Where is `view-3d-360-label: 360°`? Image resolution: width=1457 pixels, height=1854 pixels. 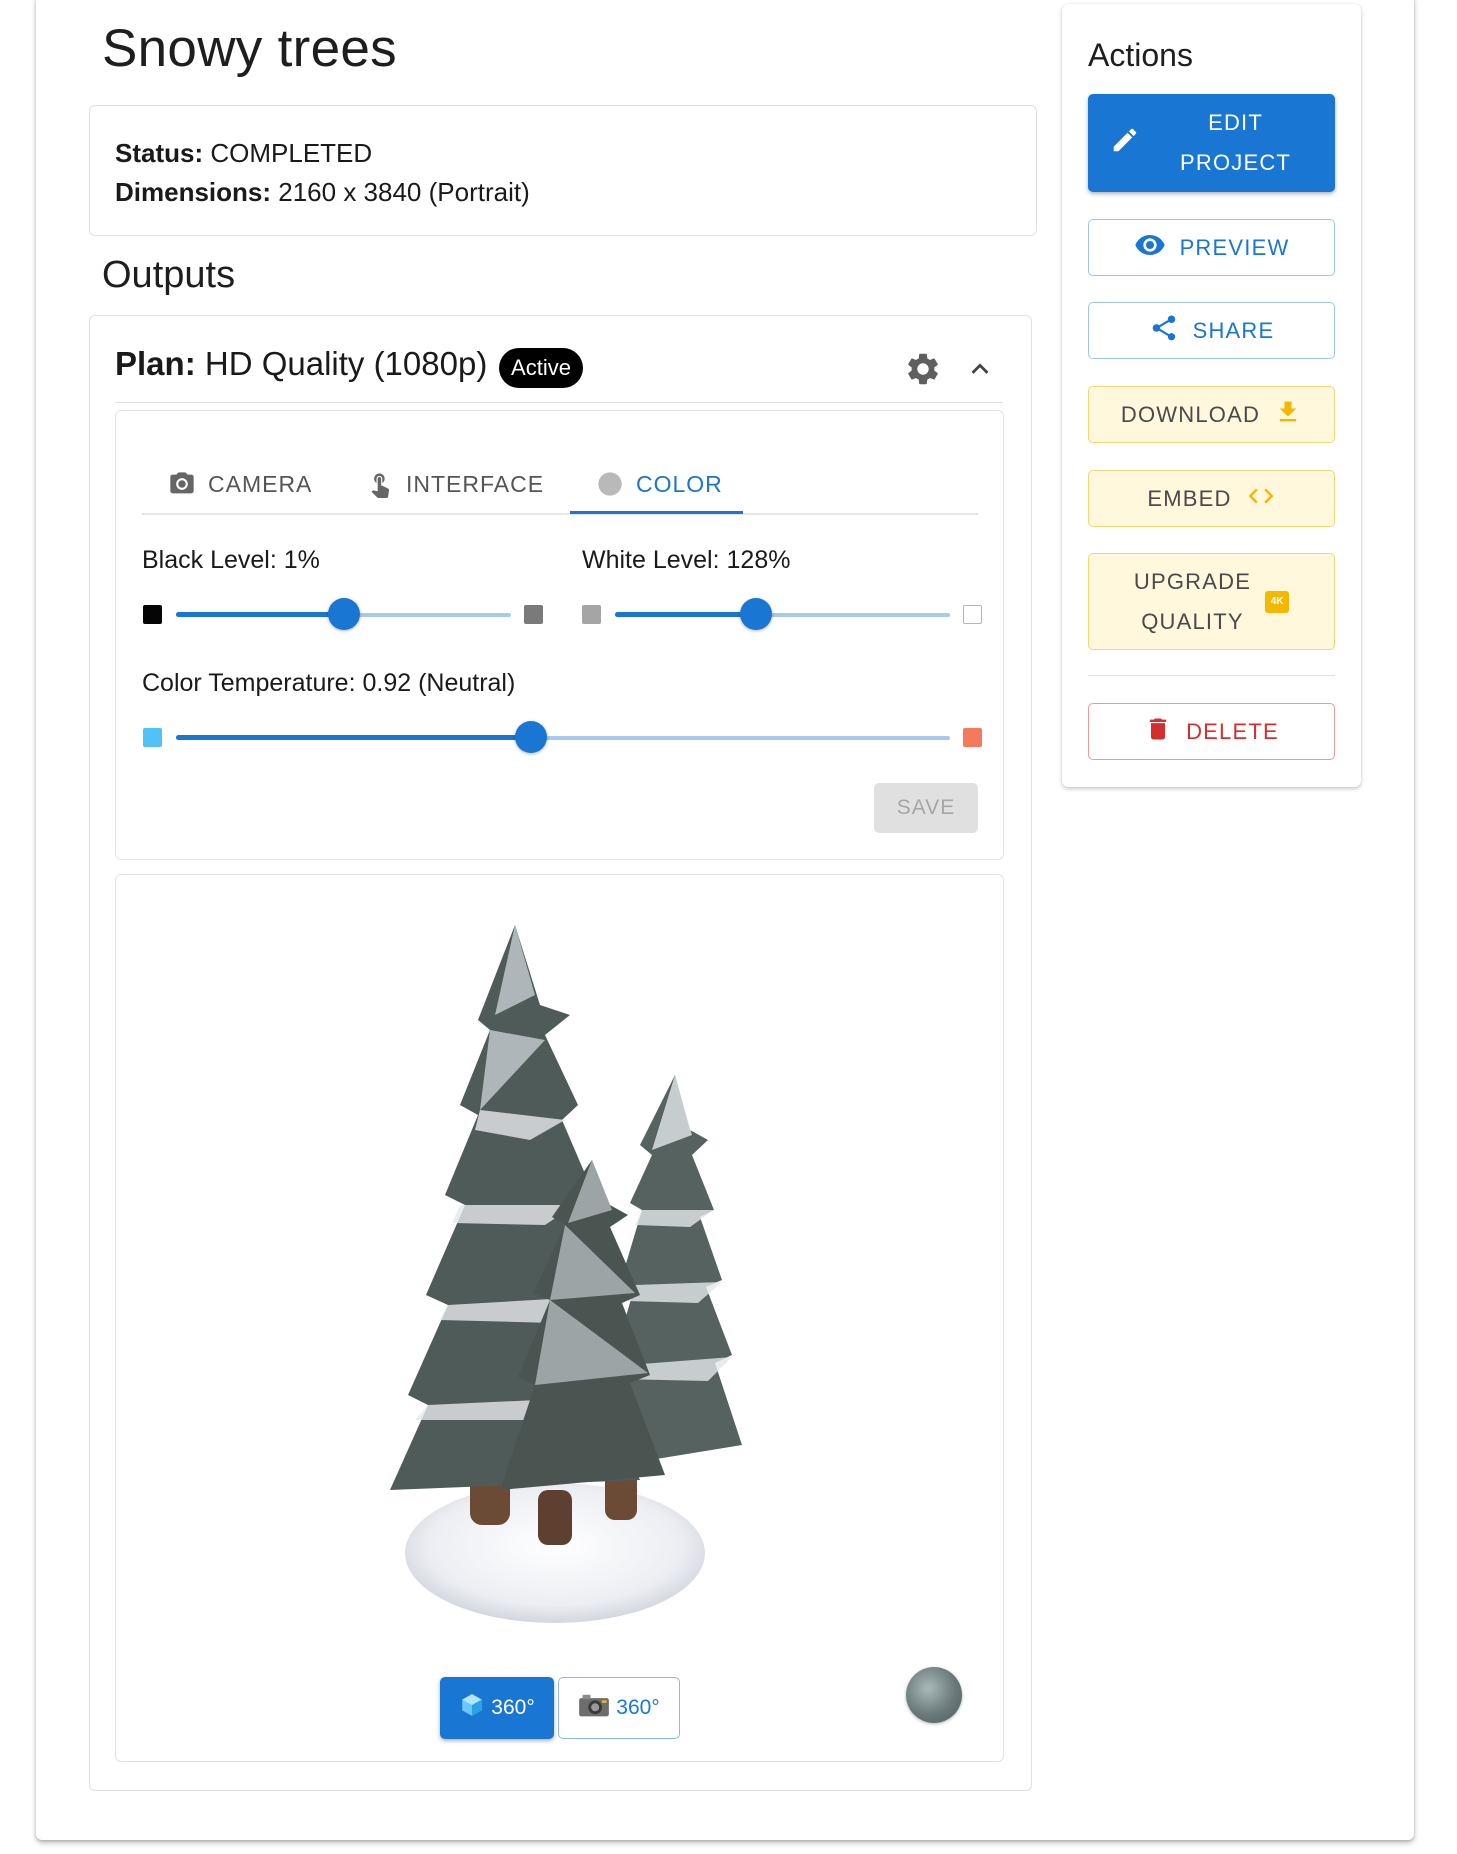 view-3d-360-label: 360° is located at coordinates (513, 1707).